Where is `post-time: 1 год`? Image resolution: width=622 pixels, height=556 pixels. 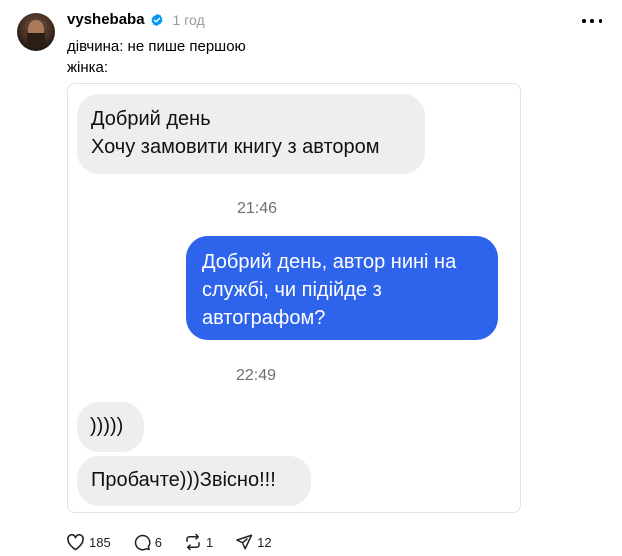
post-time: 1 год is located at coordinates (188, 19).